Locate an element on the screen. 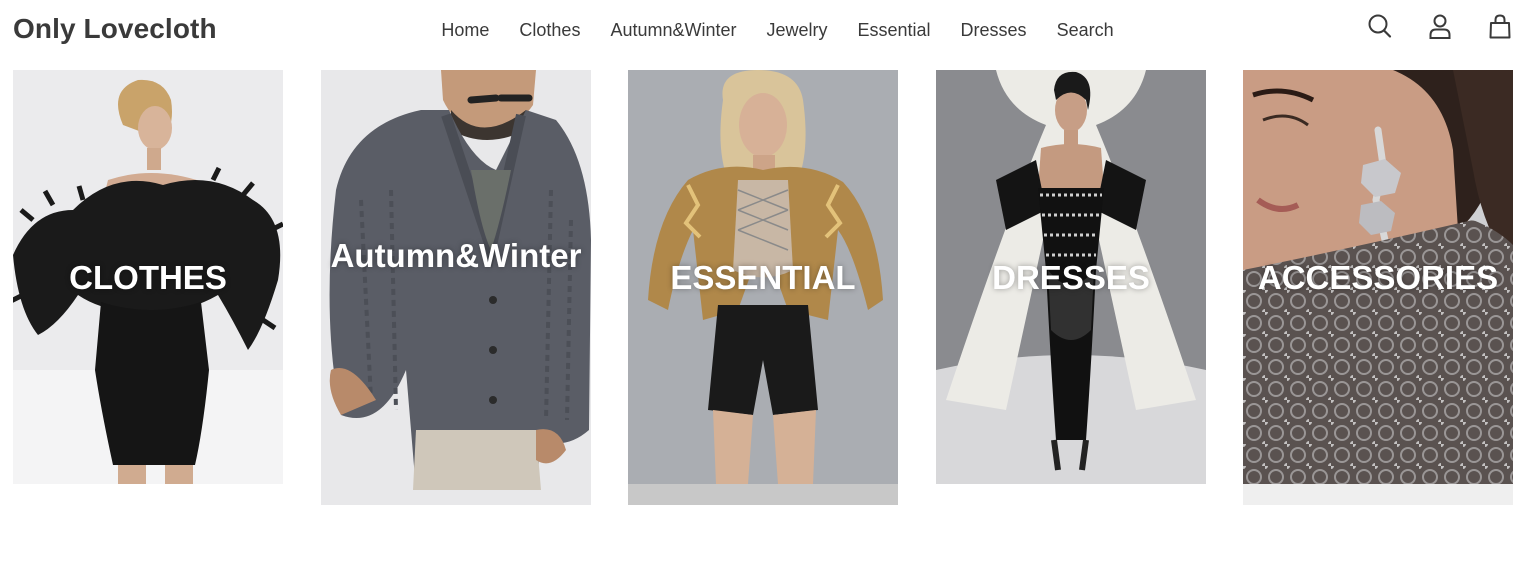 The image size is (1527, 567). nav-jewelry: Jewelry is located at coordinates (796, 30).